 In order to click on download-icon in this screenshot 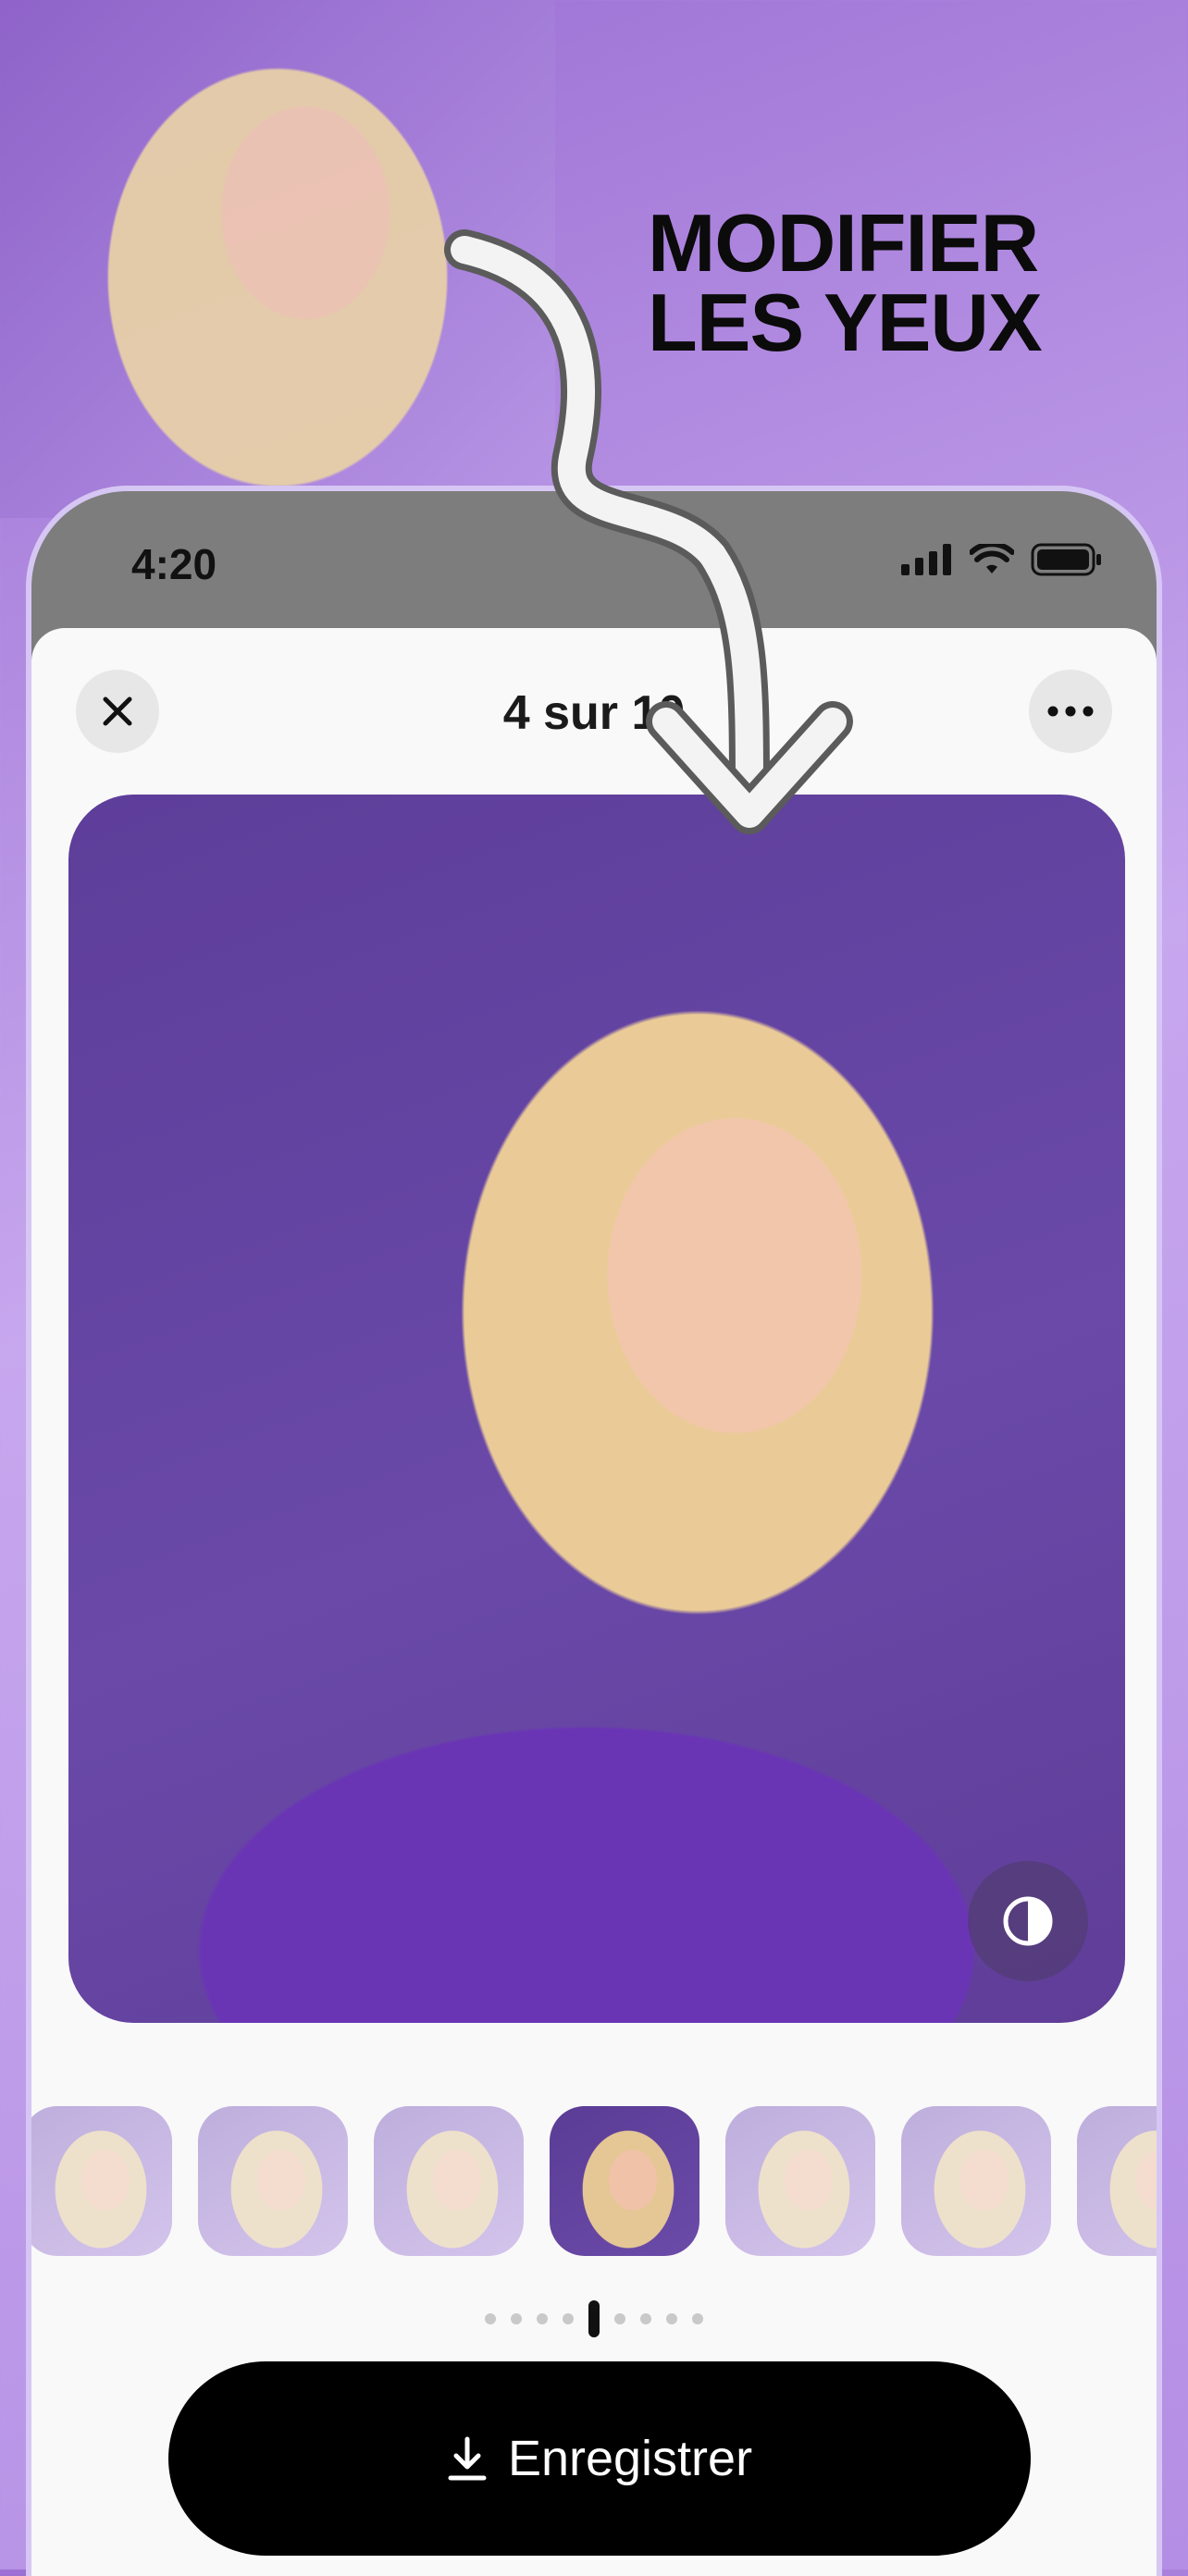, I will do `click(468, 2458)`.